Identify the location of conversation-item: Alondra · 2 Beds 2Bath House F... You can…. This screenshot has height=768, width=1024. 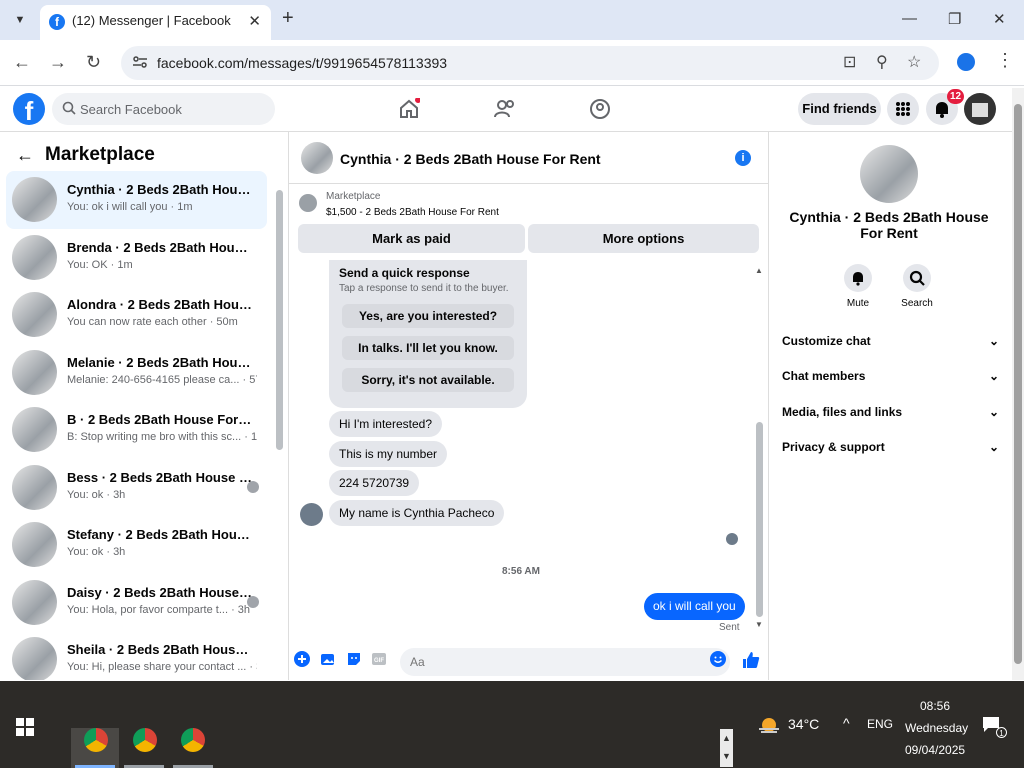
(136, 315).